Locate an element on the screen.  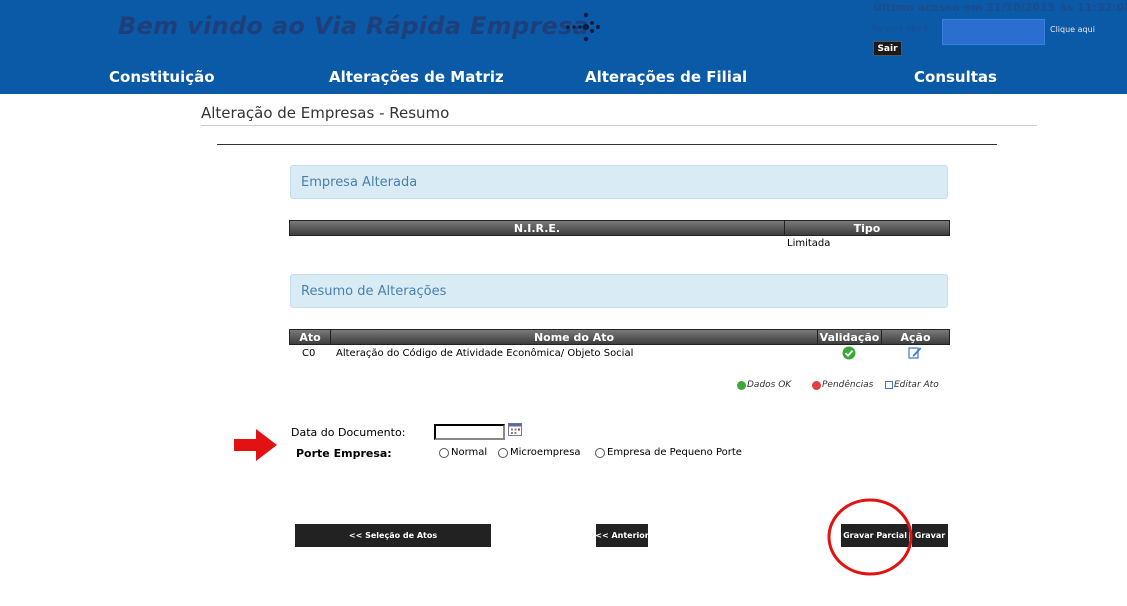
column-header-validacao: Validação is located at coordinates (849, 337).